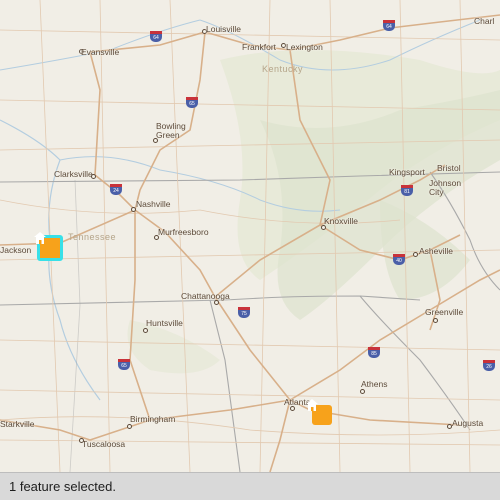 Image resolution: width=500 pixels, height=500 pixels. Describe the element at coordinates (62, 486) in the screenshot. I see `status-text: 1 feature selected.` at that location.